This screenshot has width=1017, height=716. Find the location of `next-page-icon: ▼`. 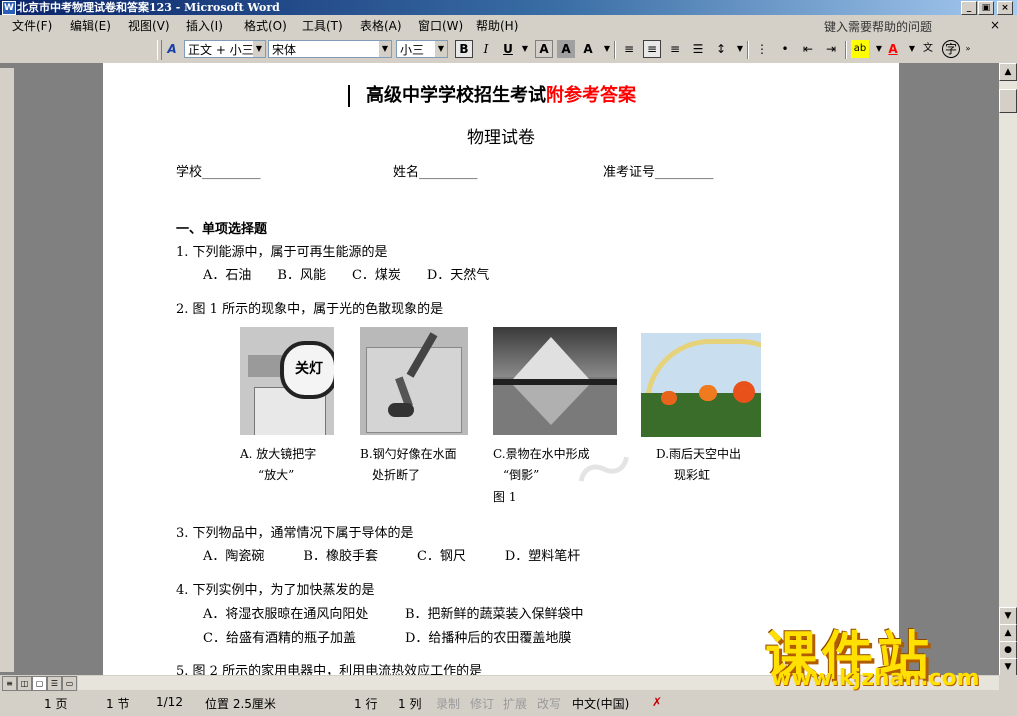

next-page-icon: ▼ is located at coordinates (1008, 667).